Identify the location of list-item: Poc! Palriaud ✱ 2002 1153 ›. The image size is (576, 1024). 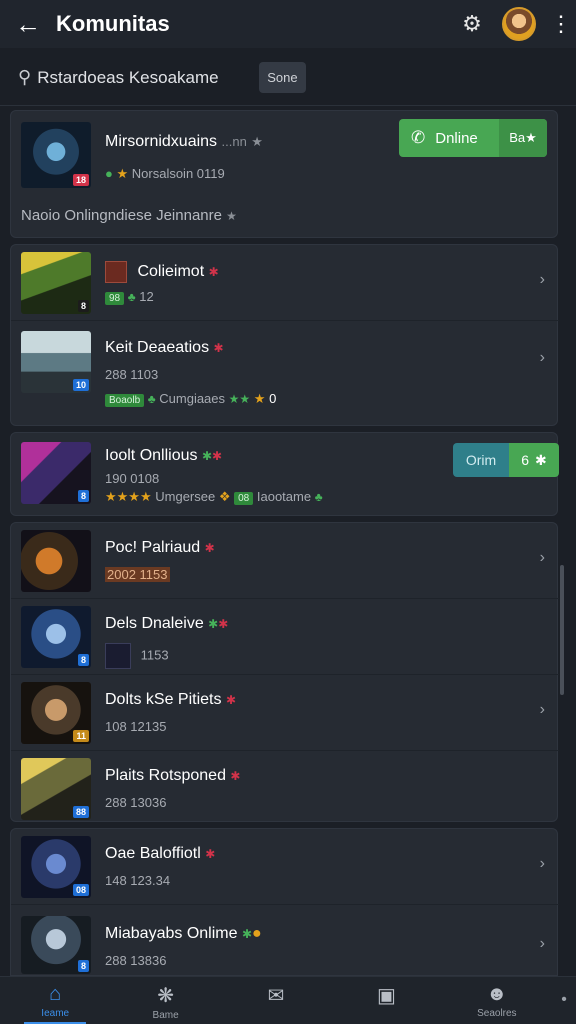
(285, 561).